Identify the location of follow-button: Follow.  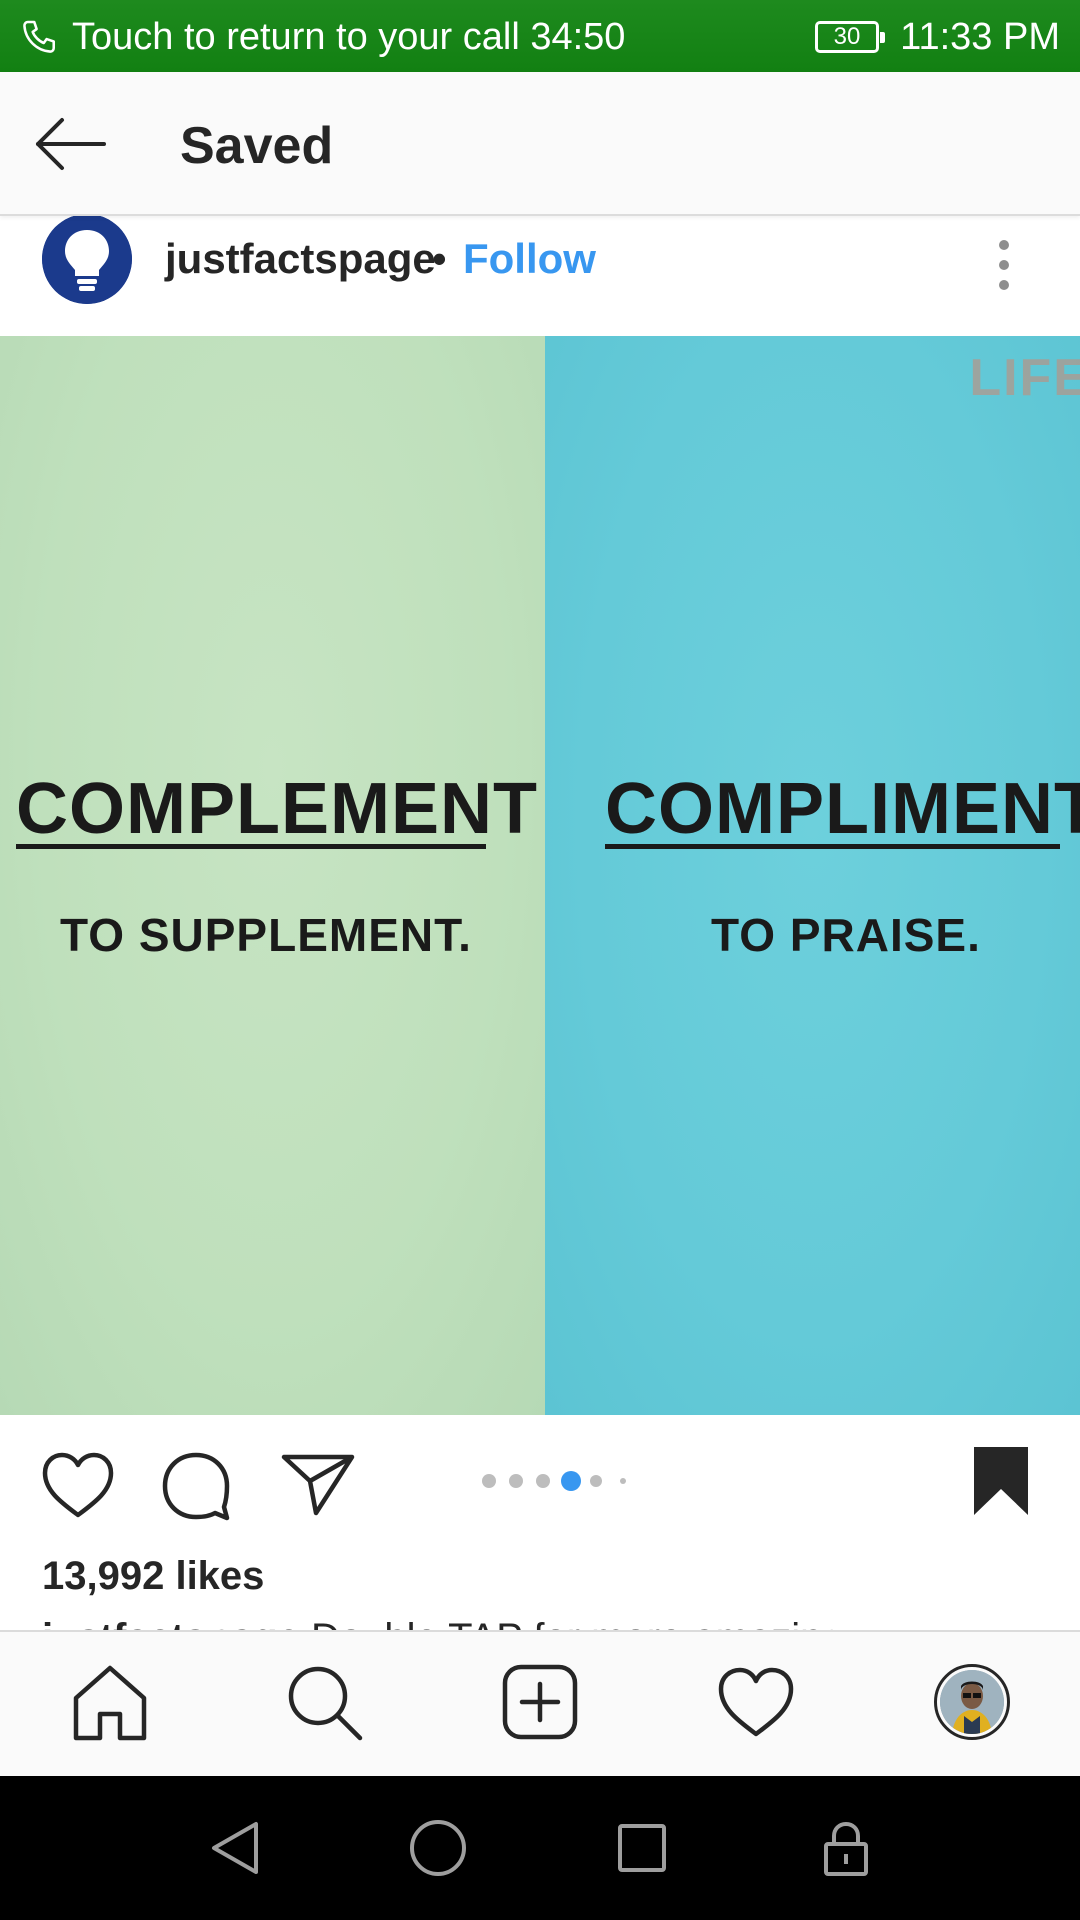
(529, 259).